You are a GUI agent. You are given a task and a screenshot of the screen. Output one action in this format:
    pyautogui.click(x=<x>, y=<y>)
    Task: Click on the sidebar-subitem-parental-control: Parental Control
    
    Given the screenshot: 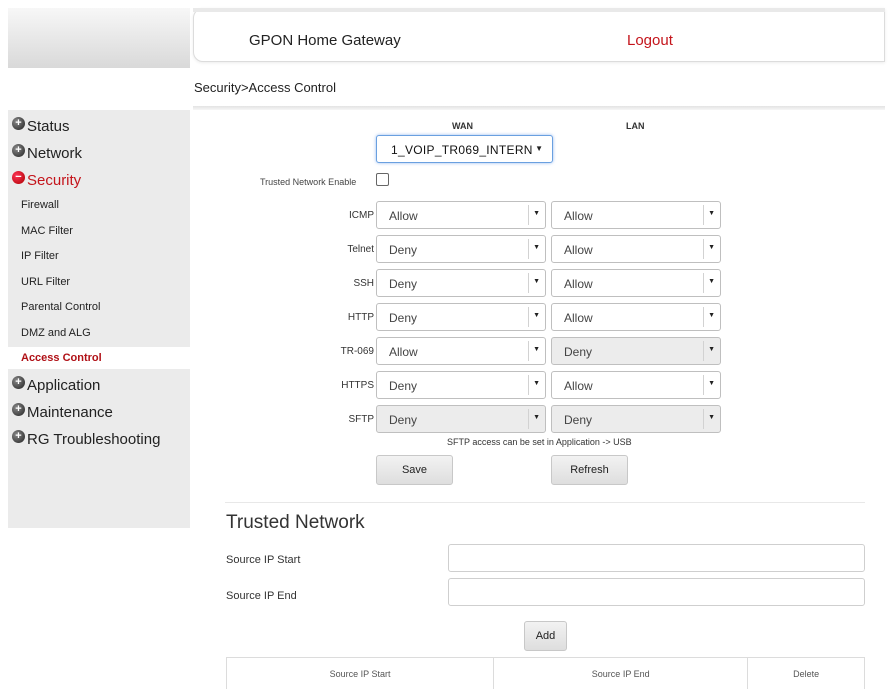 What is the action you would take?
    pyautogui.click(x=61, y=307)
    